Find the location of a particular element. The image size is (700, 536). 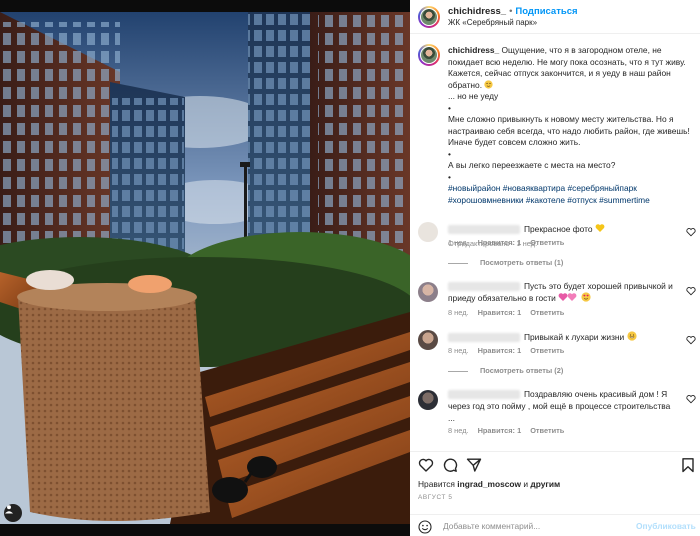

likes-others-link: другим is located at coordinates (545, 484).